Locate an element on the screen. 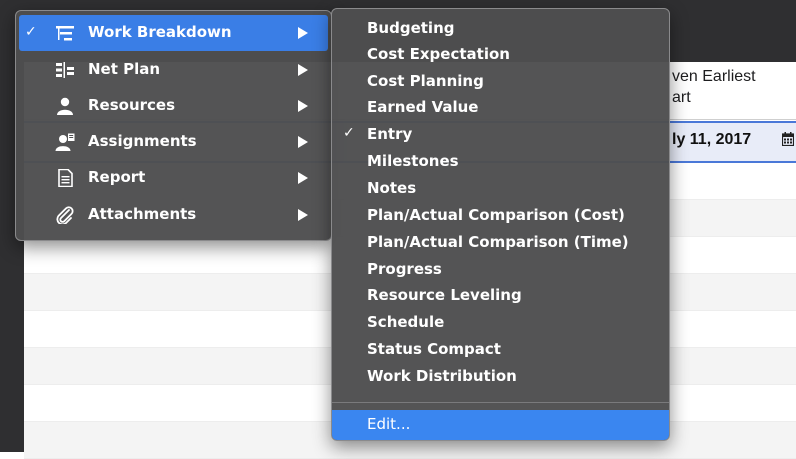 The image size is (796, 459). menu-item-net-plan: Net Plan is located at coordinates (173, 70).